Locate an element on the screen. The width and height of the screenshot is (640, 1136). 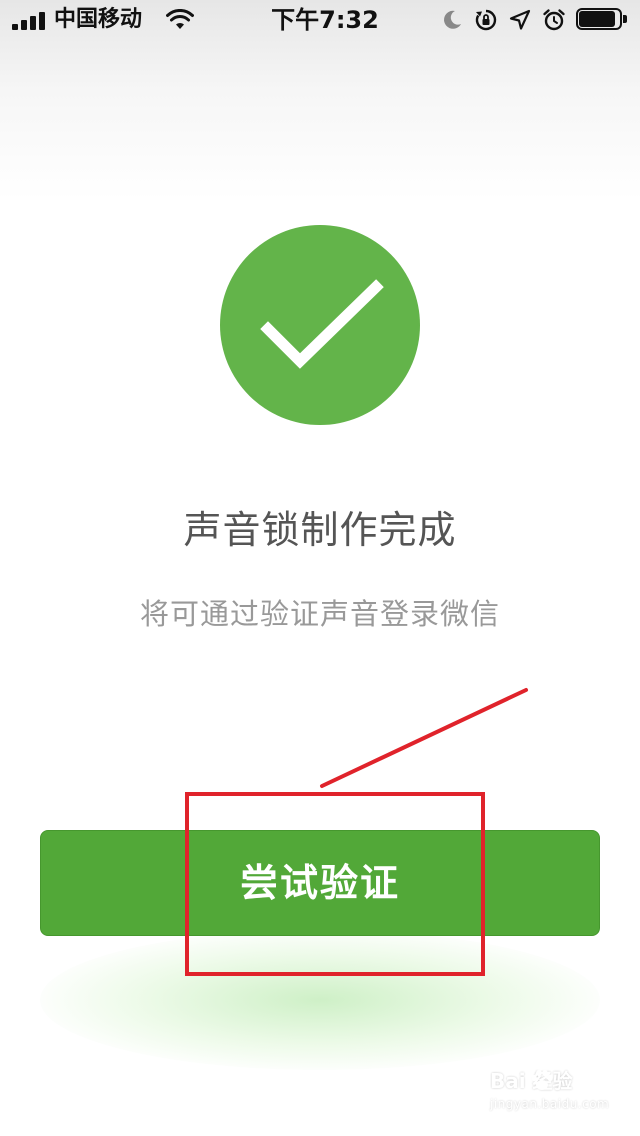
wifi-icon is located at coordinates (180, 19).